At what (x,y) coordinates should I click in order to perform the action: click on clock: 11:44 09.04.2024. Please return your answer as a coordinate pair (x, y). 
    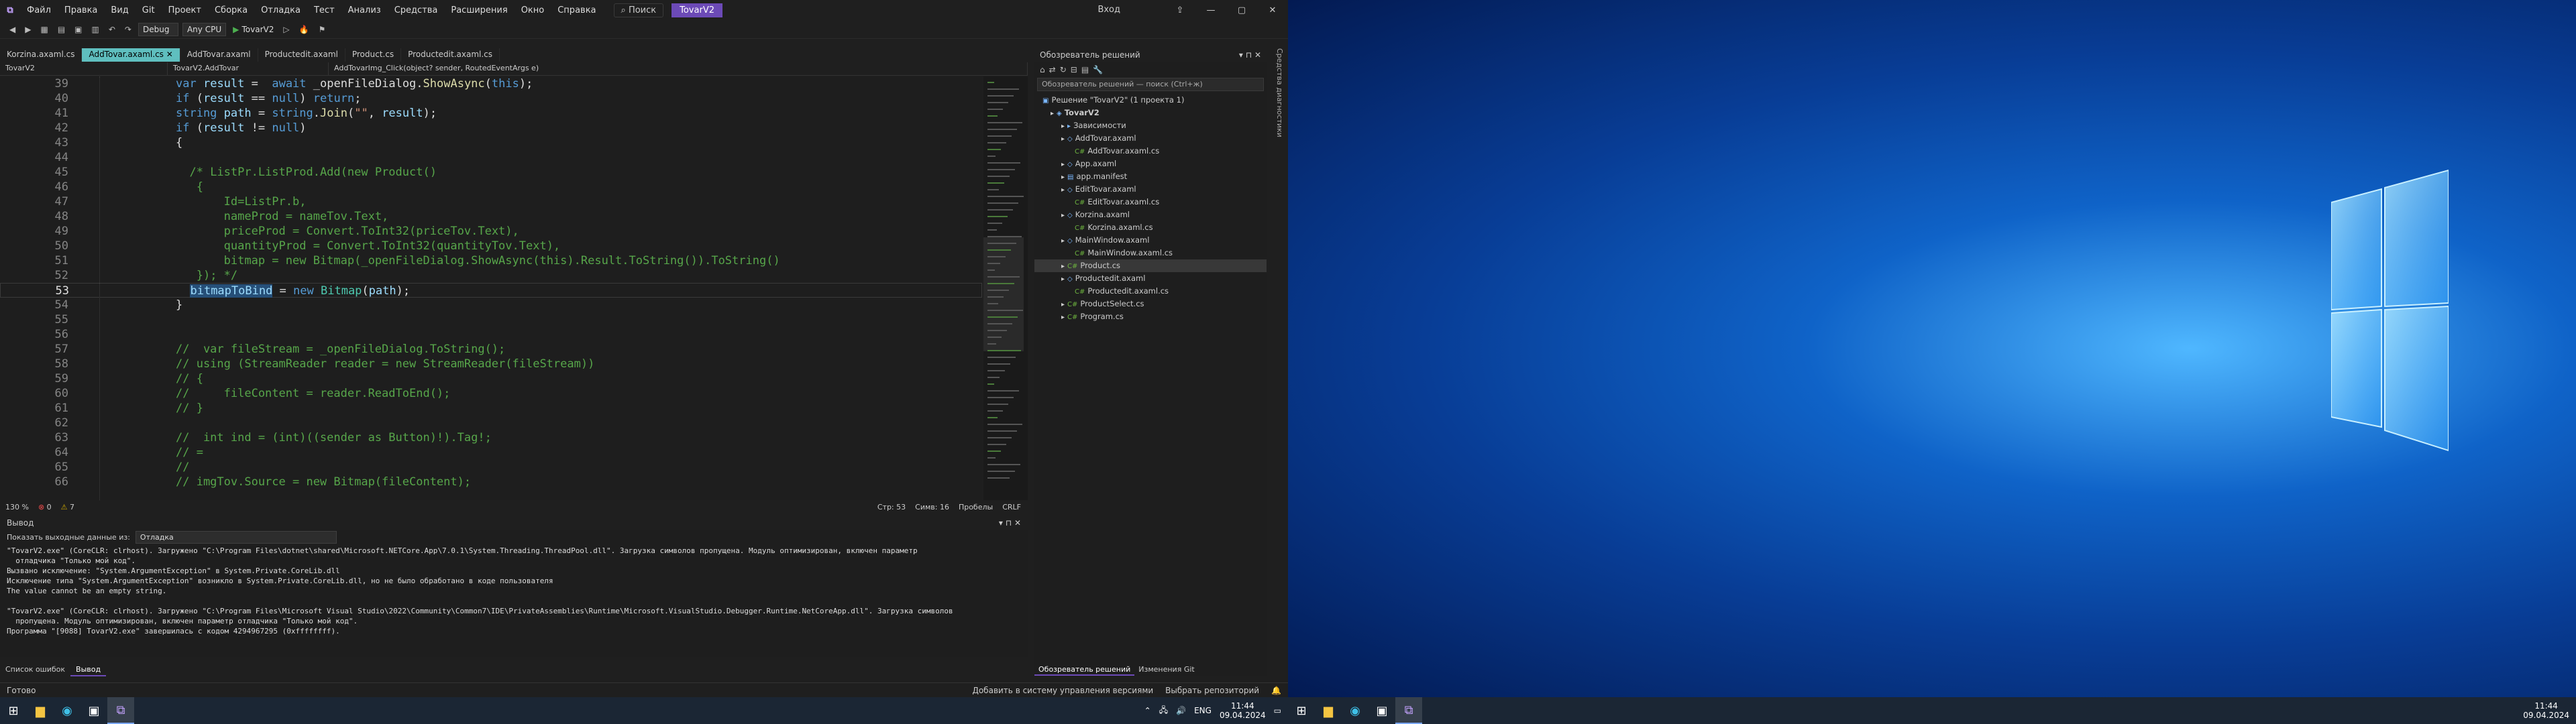
    Looking at the image, I should click on (1243, 710).